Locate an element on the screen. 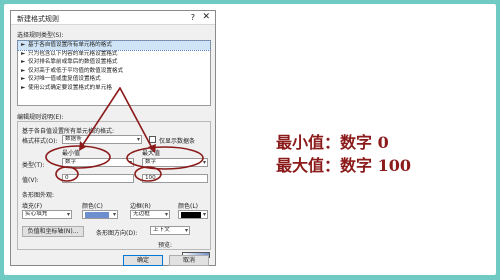 This screenshot has height=280, width=500. border-color-label: 颜色(L) is located at coordinates (188, 206).